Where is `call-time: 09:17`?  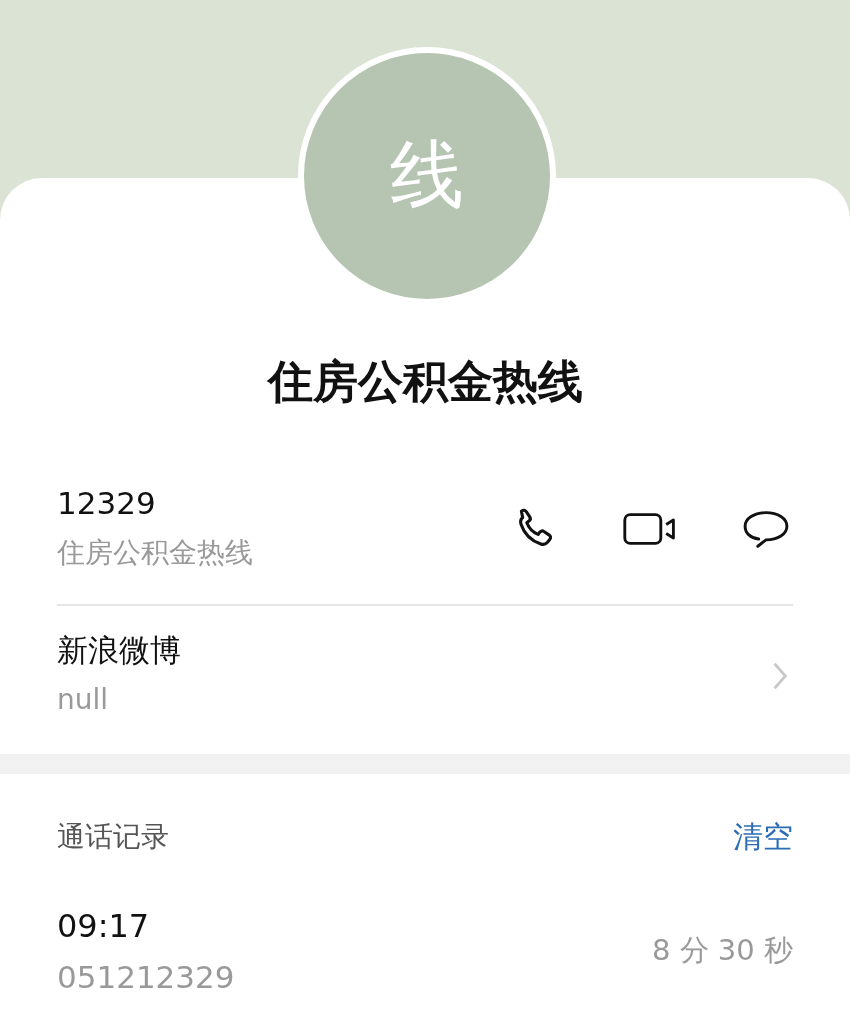 call-time: 09:17 is located at coordinates (104, 926).